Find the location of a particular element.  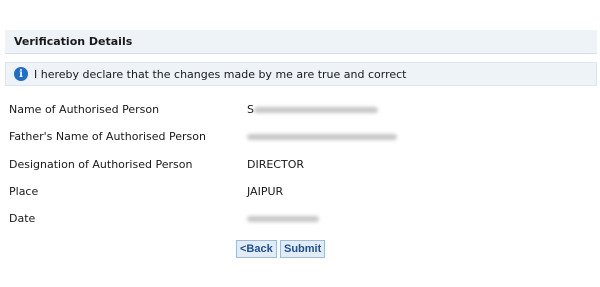

info-icon: i is located at coordinates (21, 74).